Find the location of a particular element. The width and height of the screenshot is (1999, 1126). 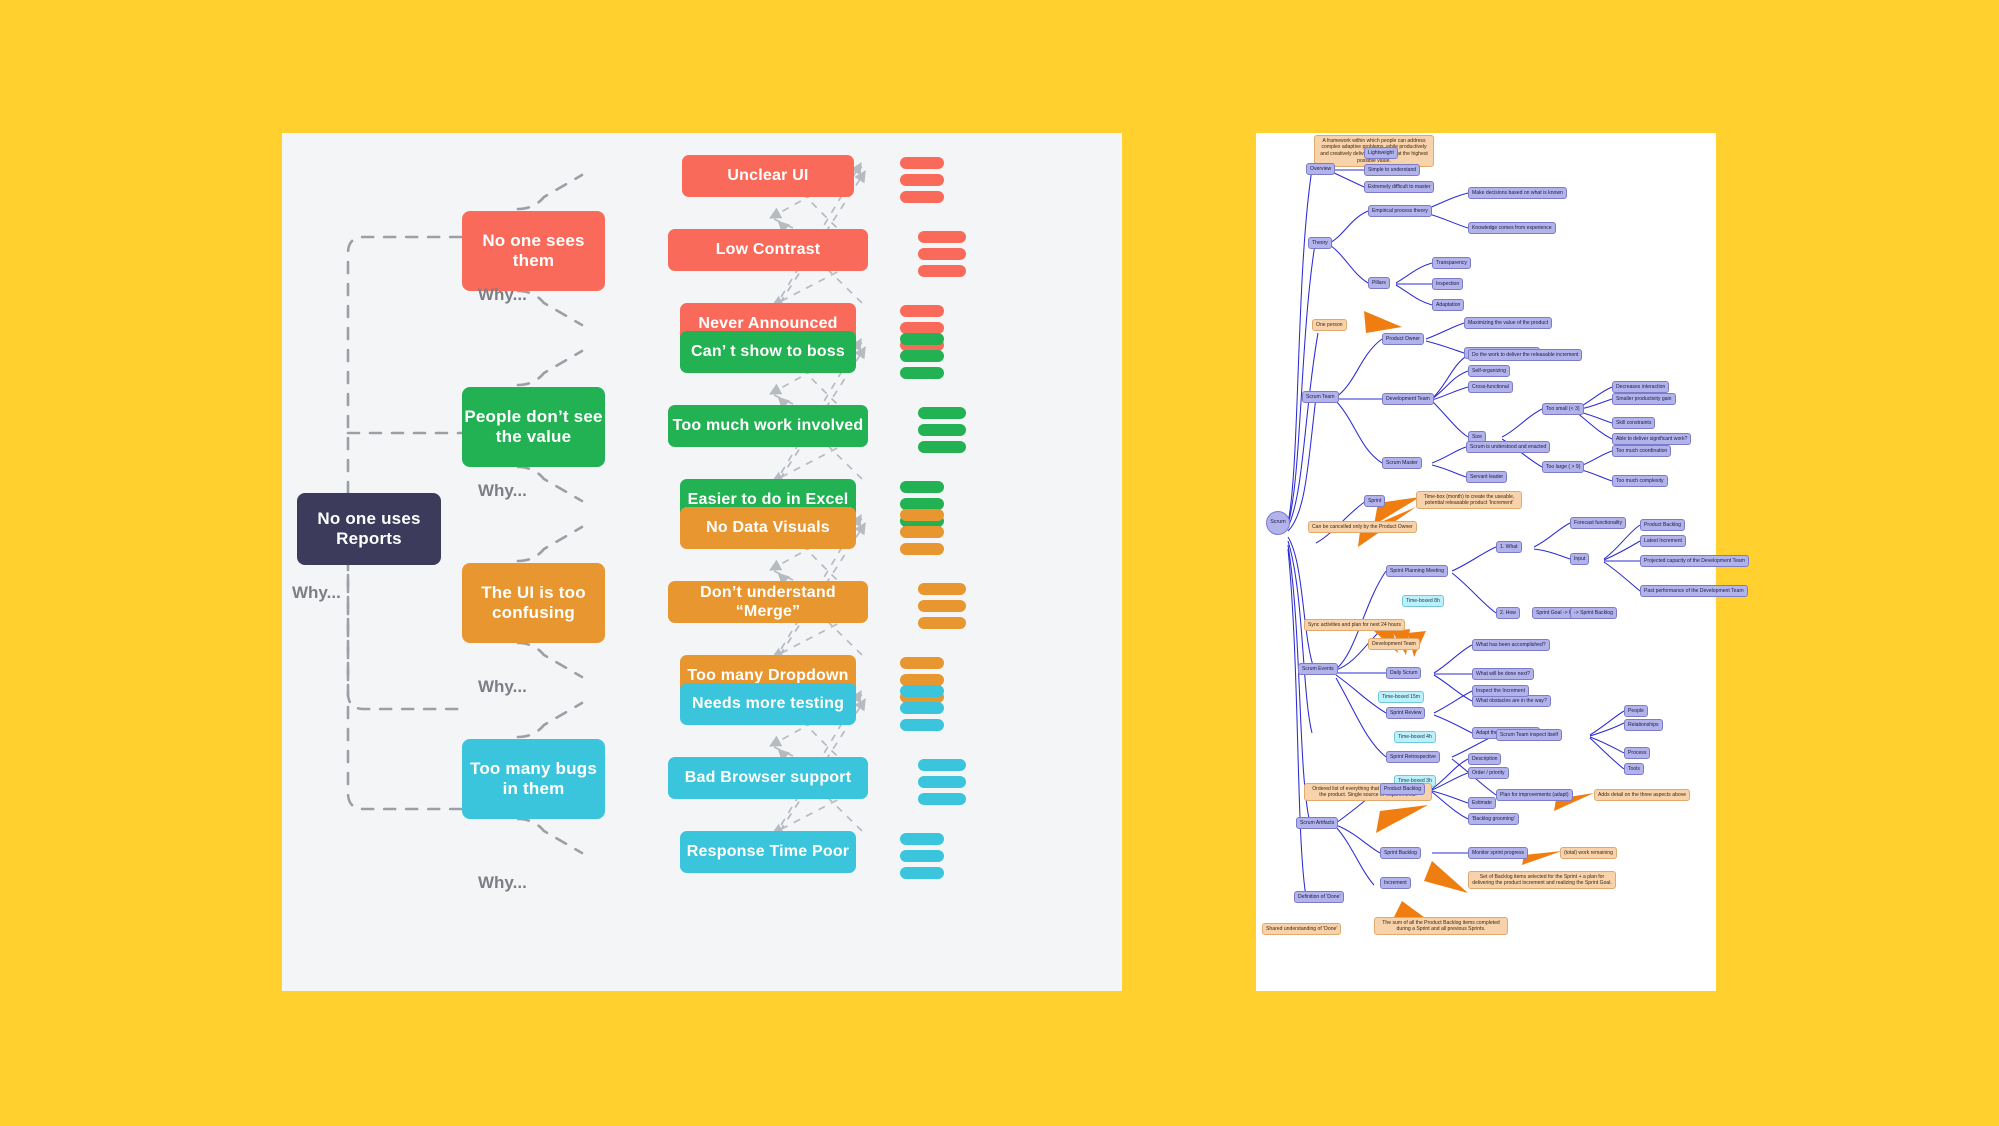

node-product-backlog: Product Backlog is located at coordinates (1403, 789).